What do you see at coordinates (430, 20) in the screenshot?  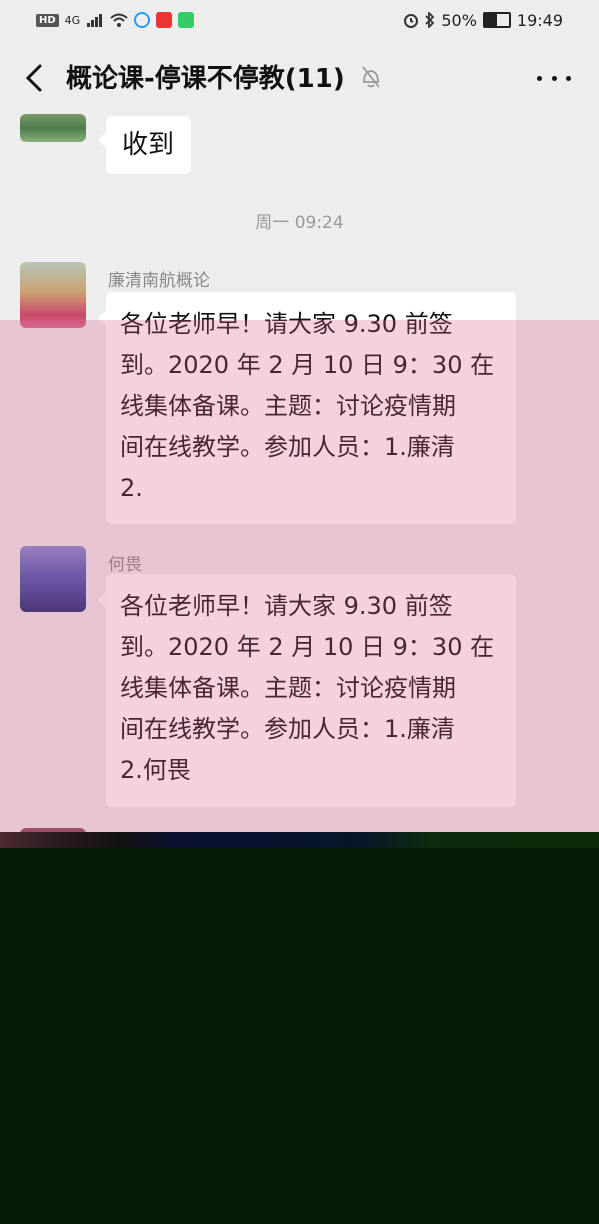 I see `bluetooth-icon` at bounding box center [430, 20].